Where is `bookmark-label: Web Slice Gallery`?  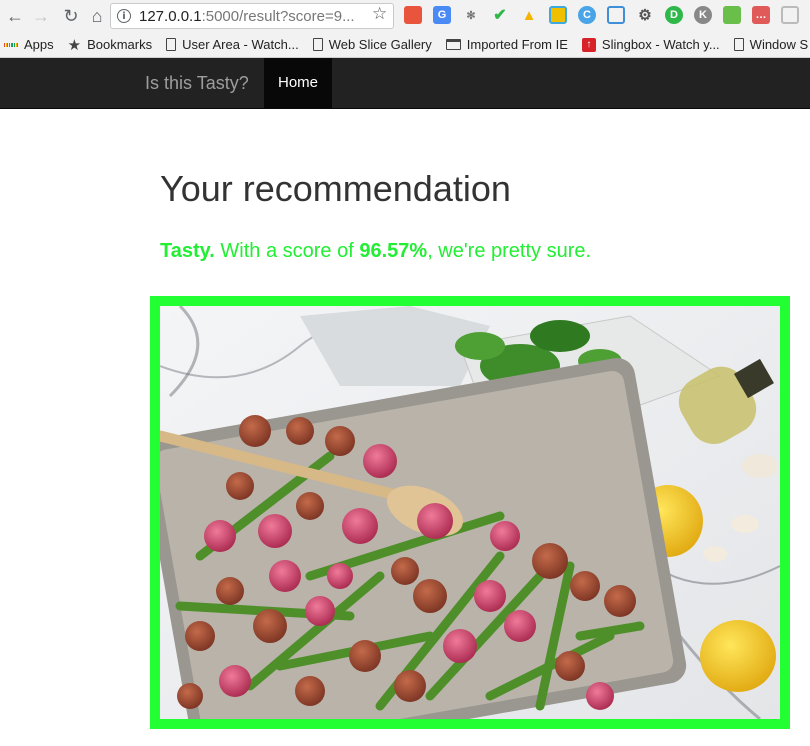
bookmark-label: Web Slice Gallery is located at coordinates (380, 44).